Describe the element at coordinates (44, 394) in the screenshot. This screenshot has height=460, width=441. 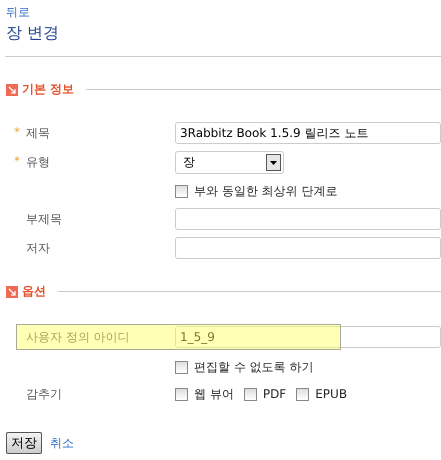
I see `field-label: 감추기` at that location.